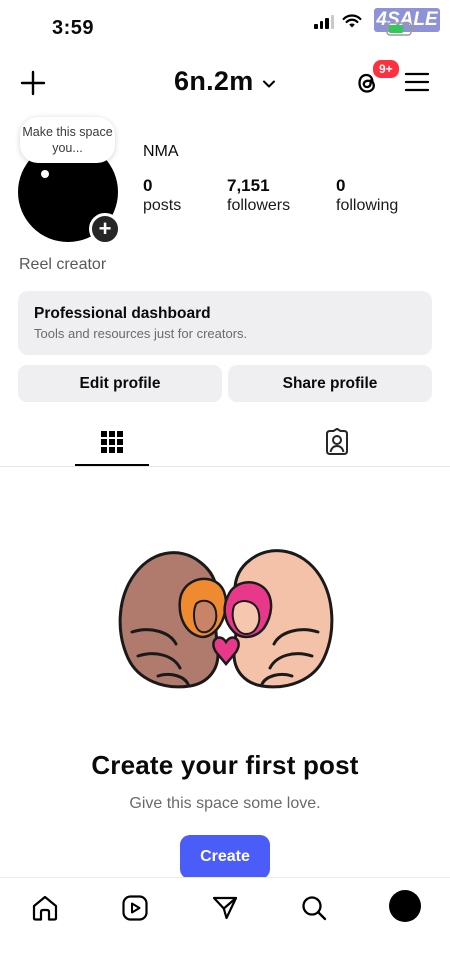 This screenshot has height=973, width=450. I want to click on nav-messages, so click(225, 908).